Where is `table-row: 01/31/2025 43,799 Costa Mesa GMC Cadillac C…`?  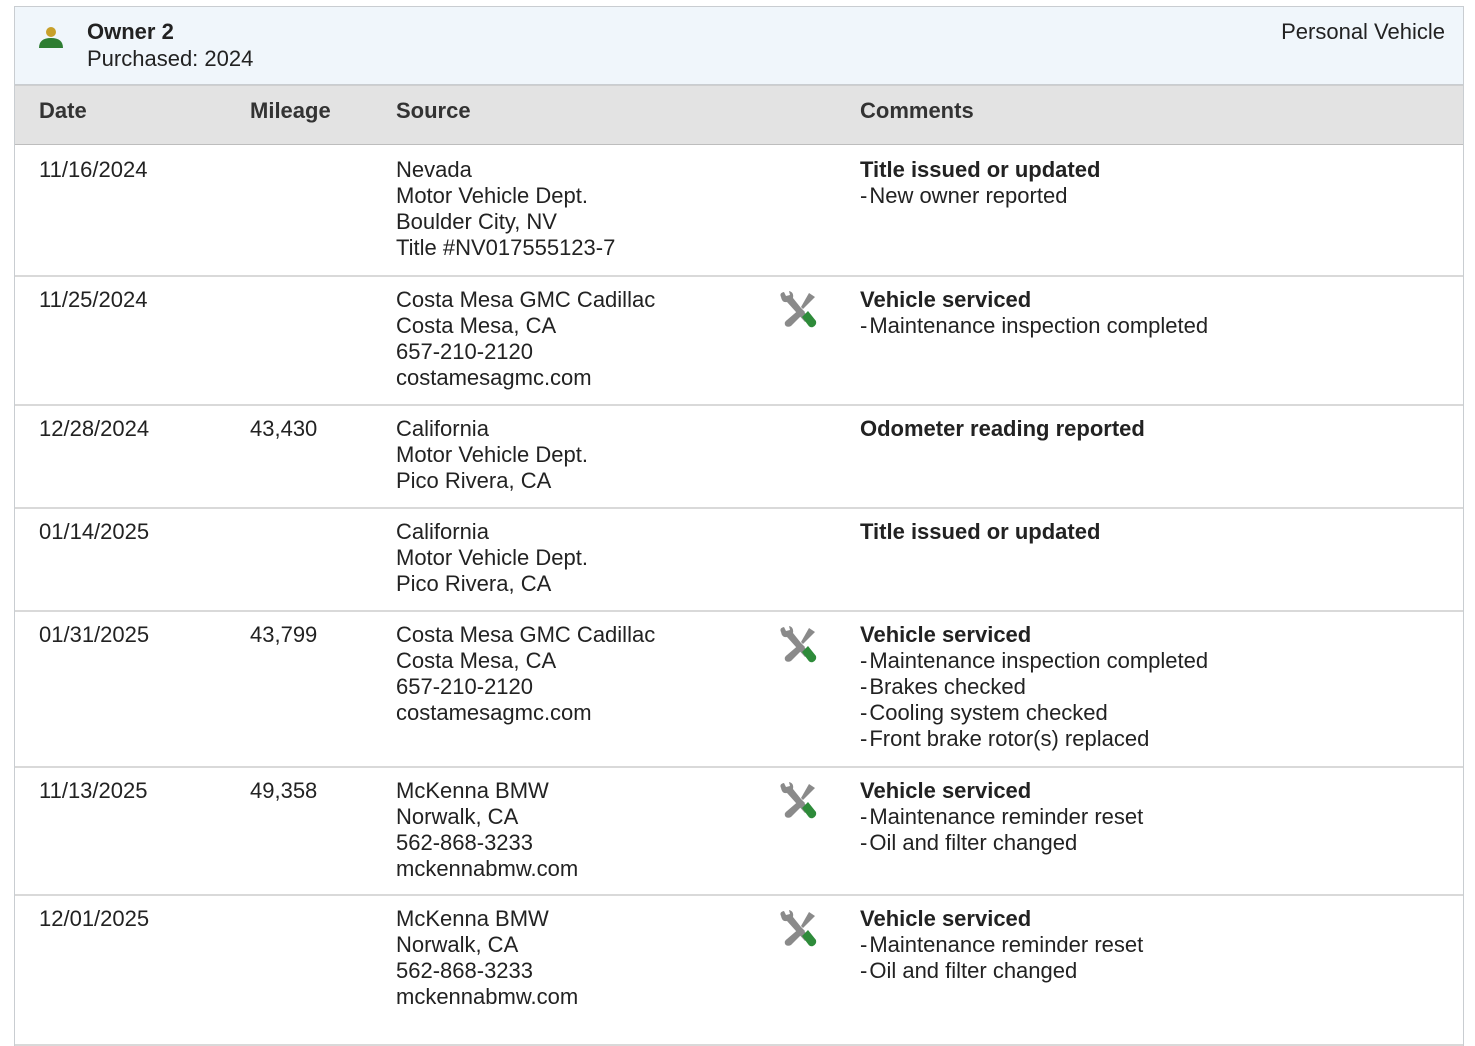 table-row: 01/31/2025 43,799 Costa Mesa GMC Cadillac C… is located at coordinates (739, 689).